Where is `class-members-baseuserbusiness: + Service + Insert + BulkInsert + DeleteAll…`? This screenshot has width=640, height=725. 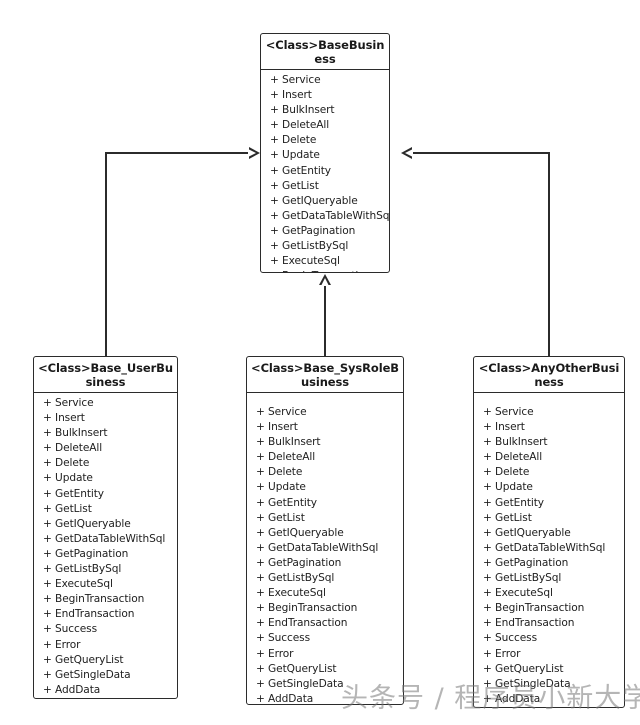
class-members-baseuserbusiness: + Service + Insert + BulkInsert + DeleteAll… is located at coordinates (105, 545).